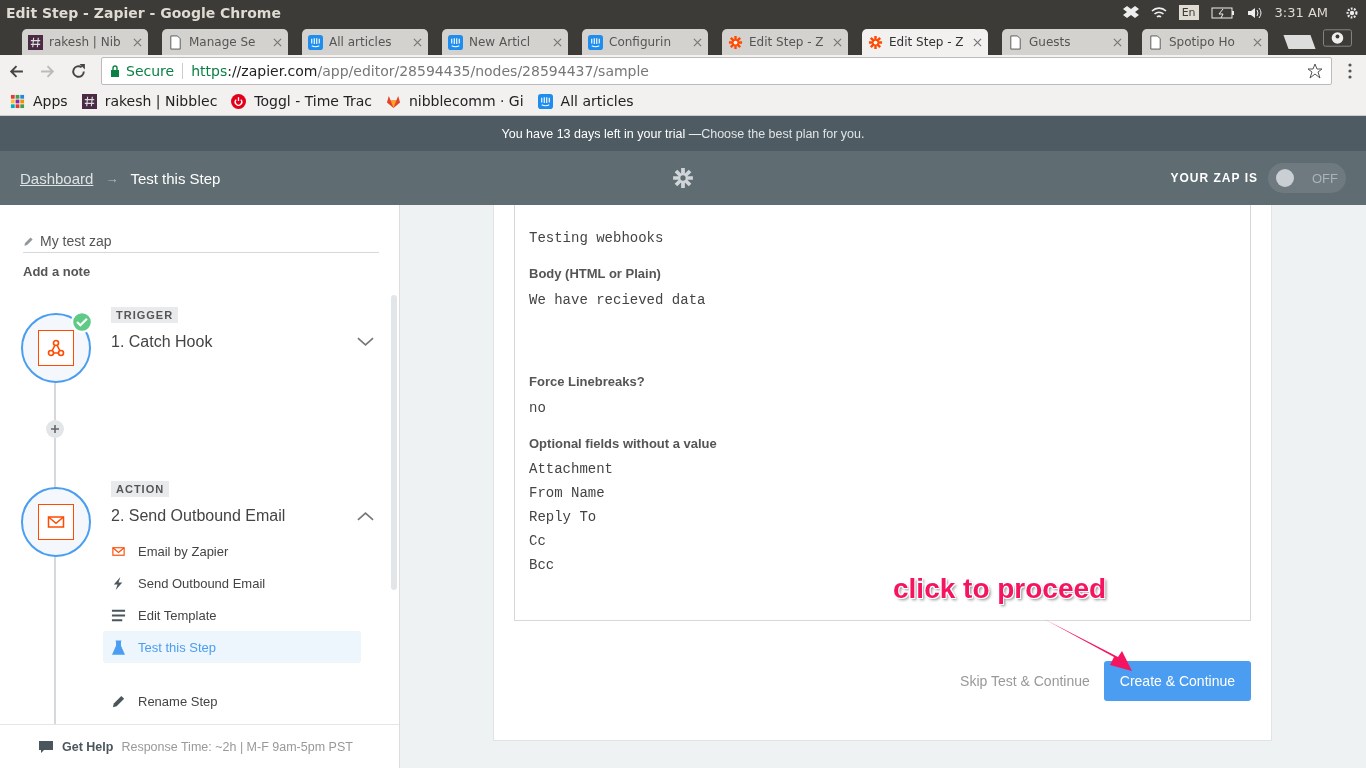  What do you see at coordinates (538, 408) in the screenshot?
I see `field-value: no` at bounding box center [538, 408].